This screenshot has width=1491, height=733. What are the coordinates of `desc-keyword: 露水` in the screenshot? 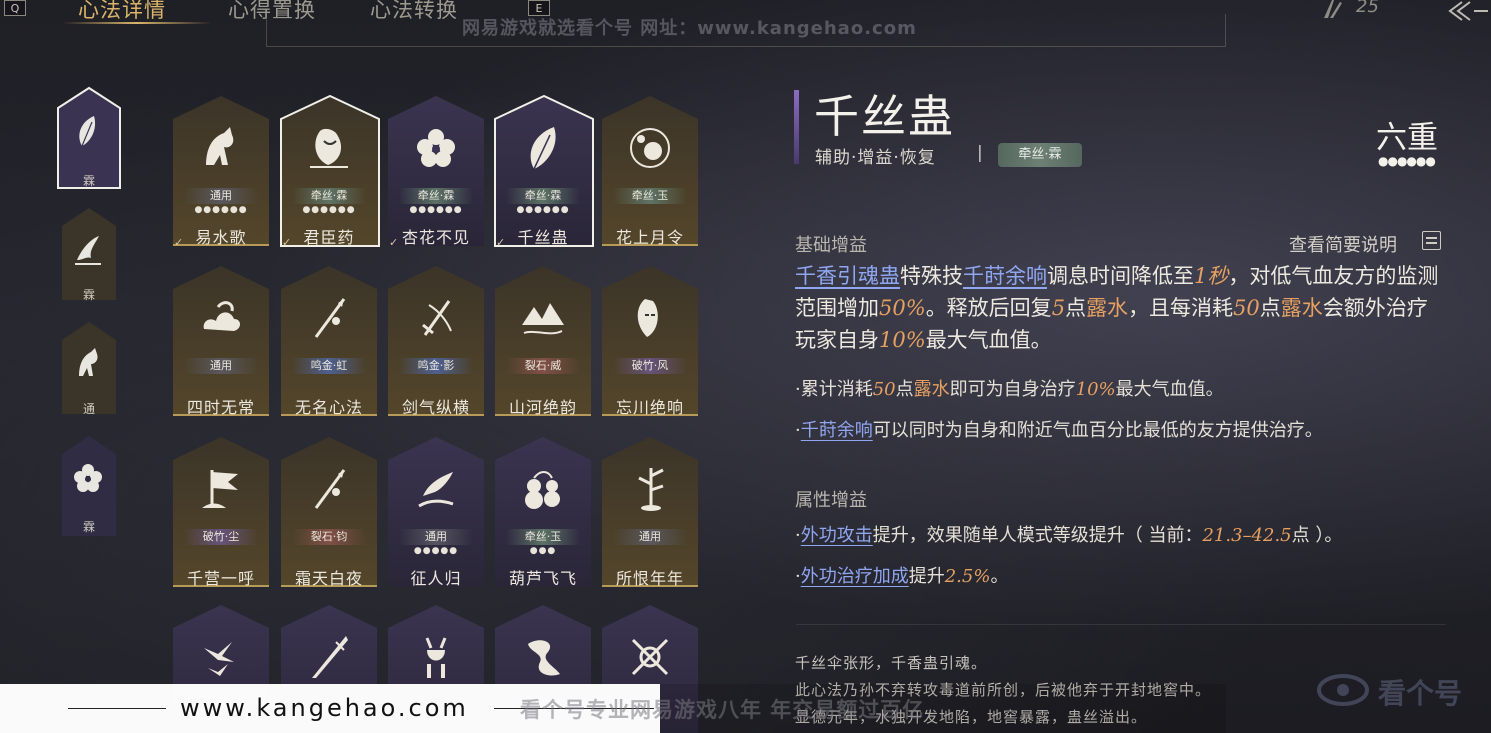 It's located at (1107, 308).